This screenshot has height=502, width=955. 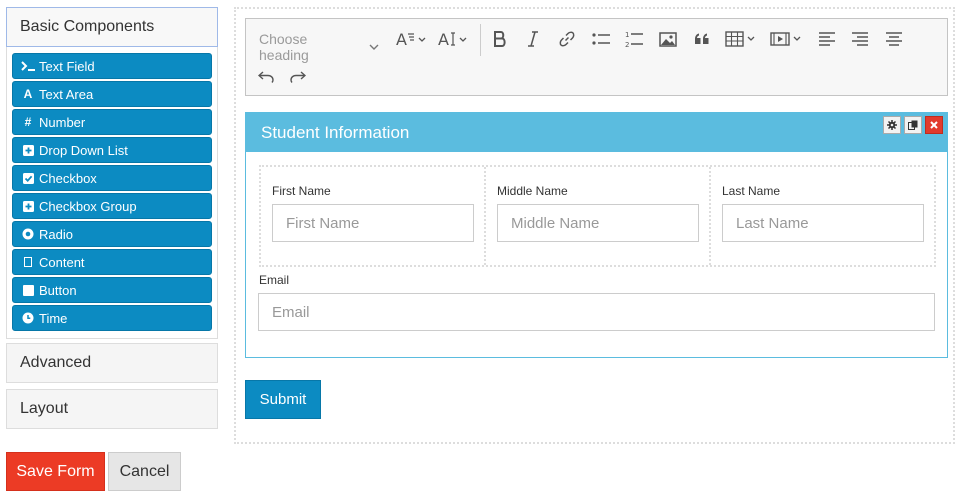 What do you see at coordinates (28, 290) in the screenshot?
I see `stop-icon` at bounding box center [28, 290].